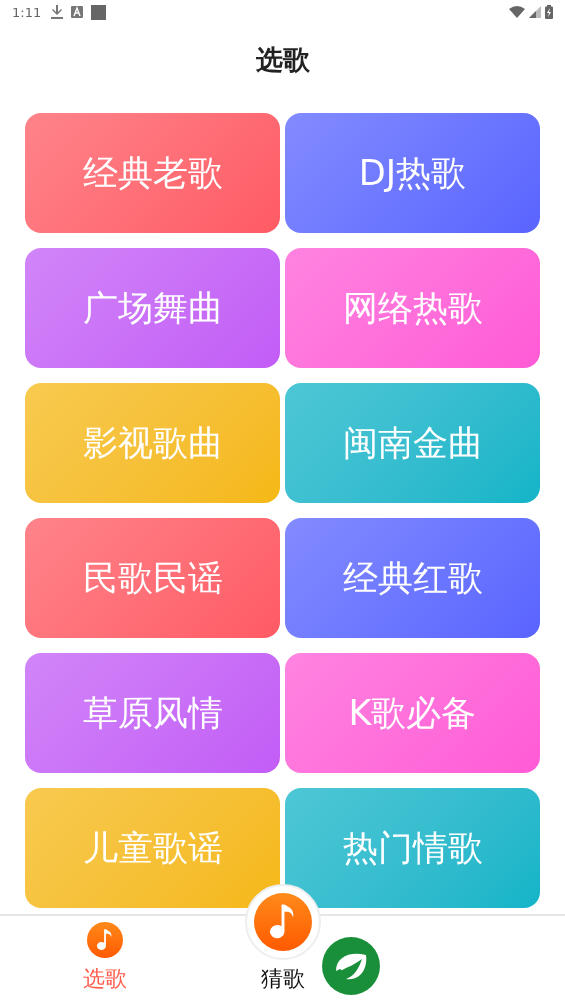 This screenshot has width=565, height=1004. Describe the element at coordinates (351, 966) in the screenshot. I see `leaf-logo-icon` at that location.